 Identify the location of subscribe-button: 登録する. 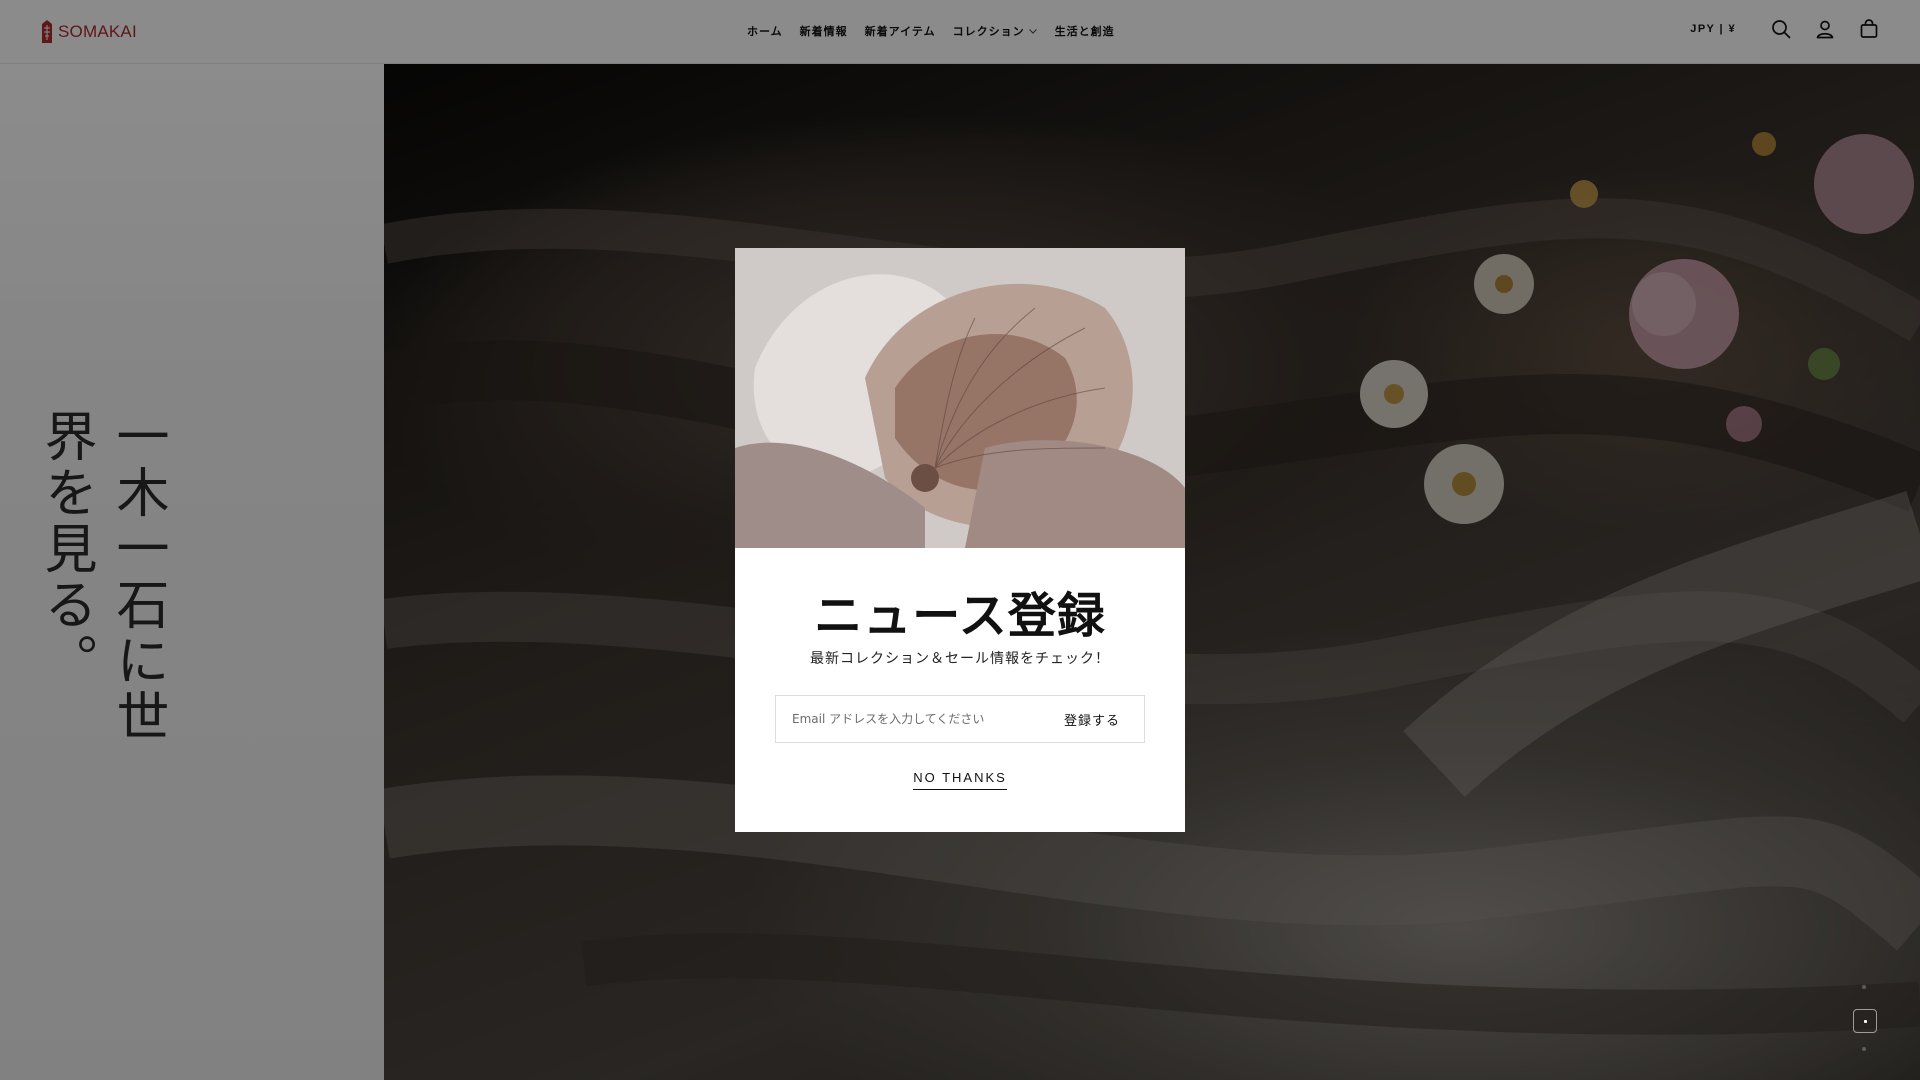
(1092, 719).